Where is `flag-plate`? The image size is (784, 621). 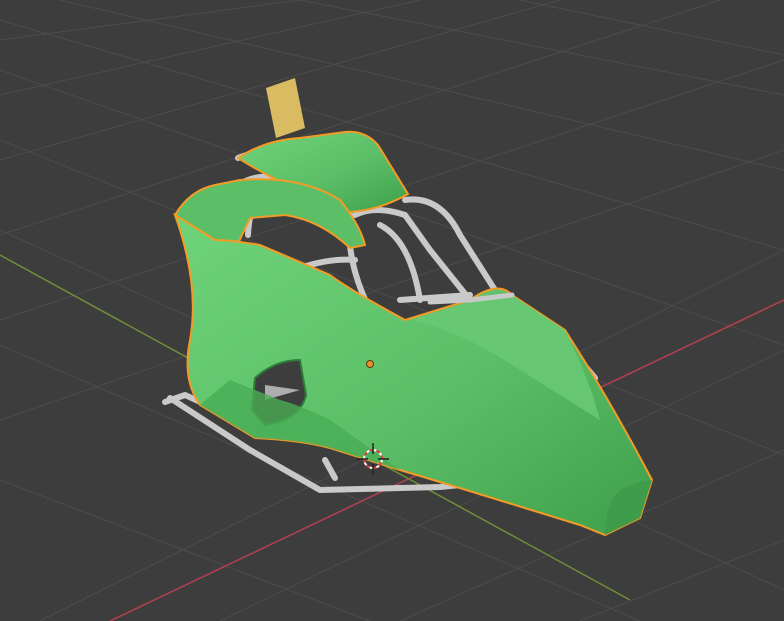
flag-plate is located at coordinates (285, 108).